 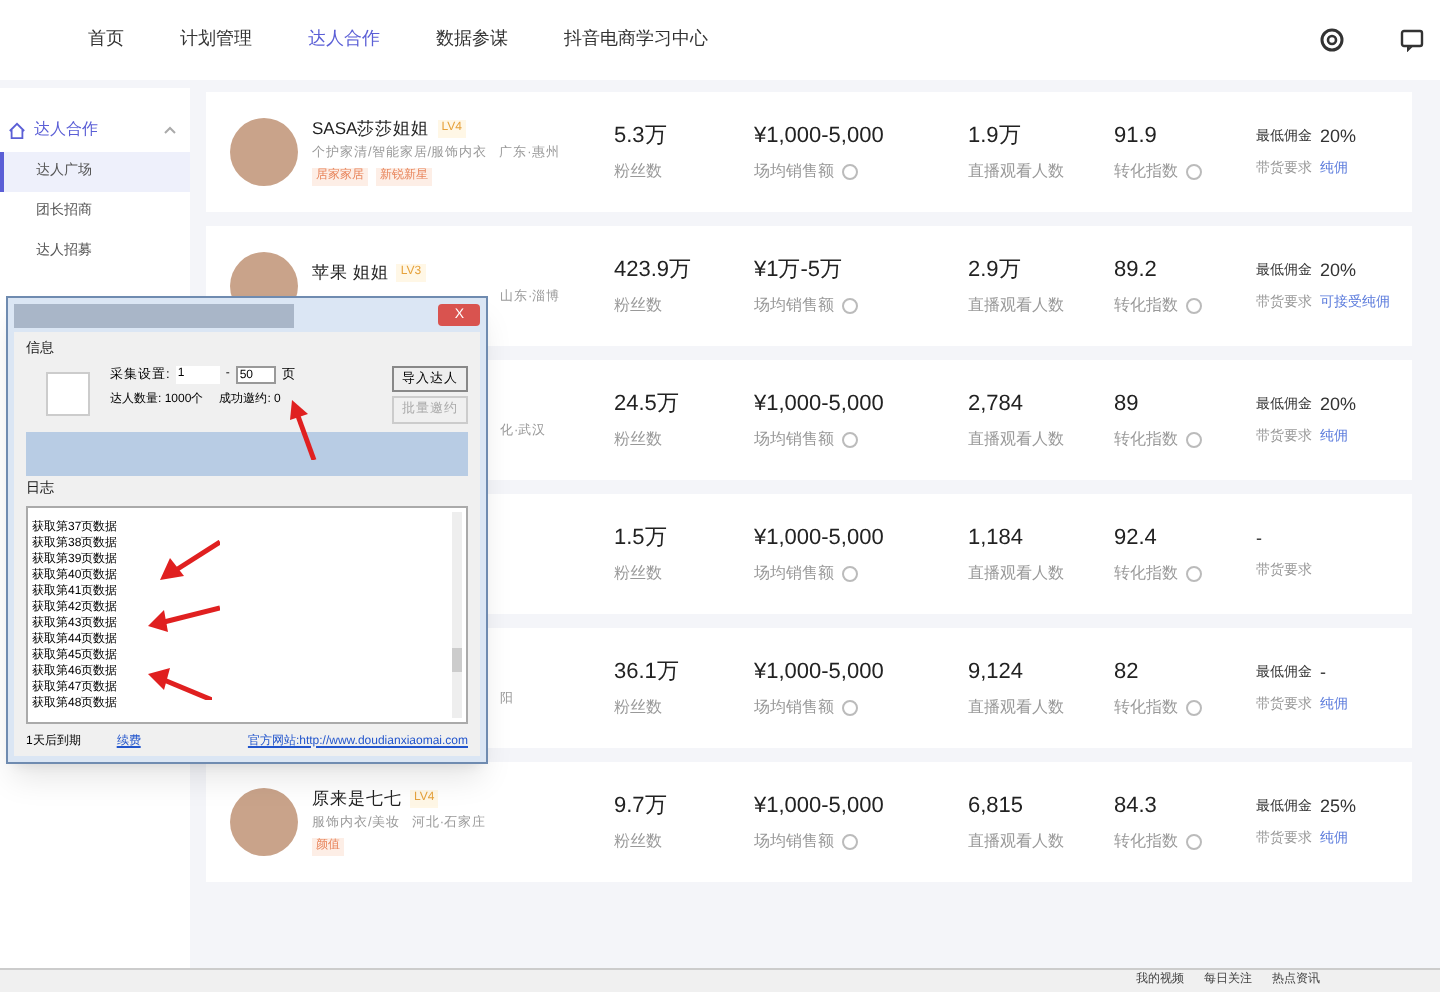 I want to click on stat-value: 89, so click(x=1126, y=404).